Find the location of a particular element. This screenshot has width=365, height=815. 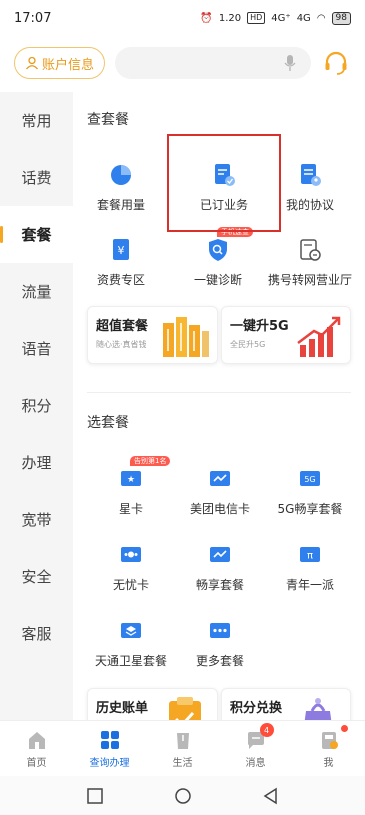

youth-plan-item: π 青年一派 is located at coordinates (310, 567).